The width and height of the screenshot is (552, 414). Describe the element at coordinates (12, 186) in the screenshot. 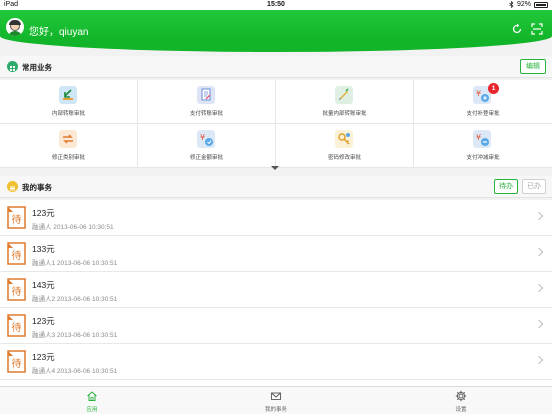

I see `tasks-list-icon` at that location.